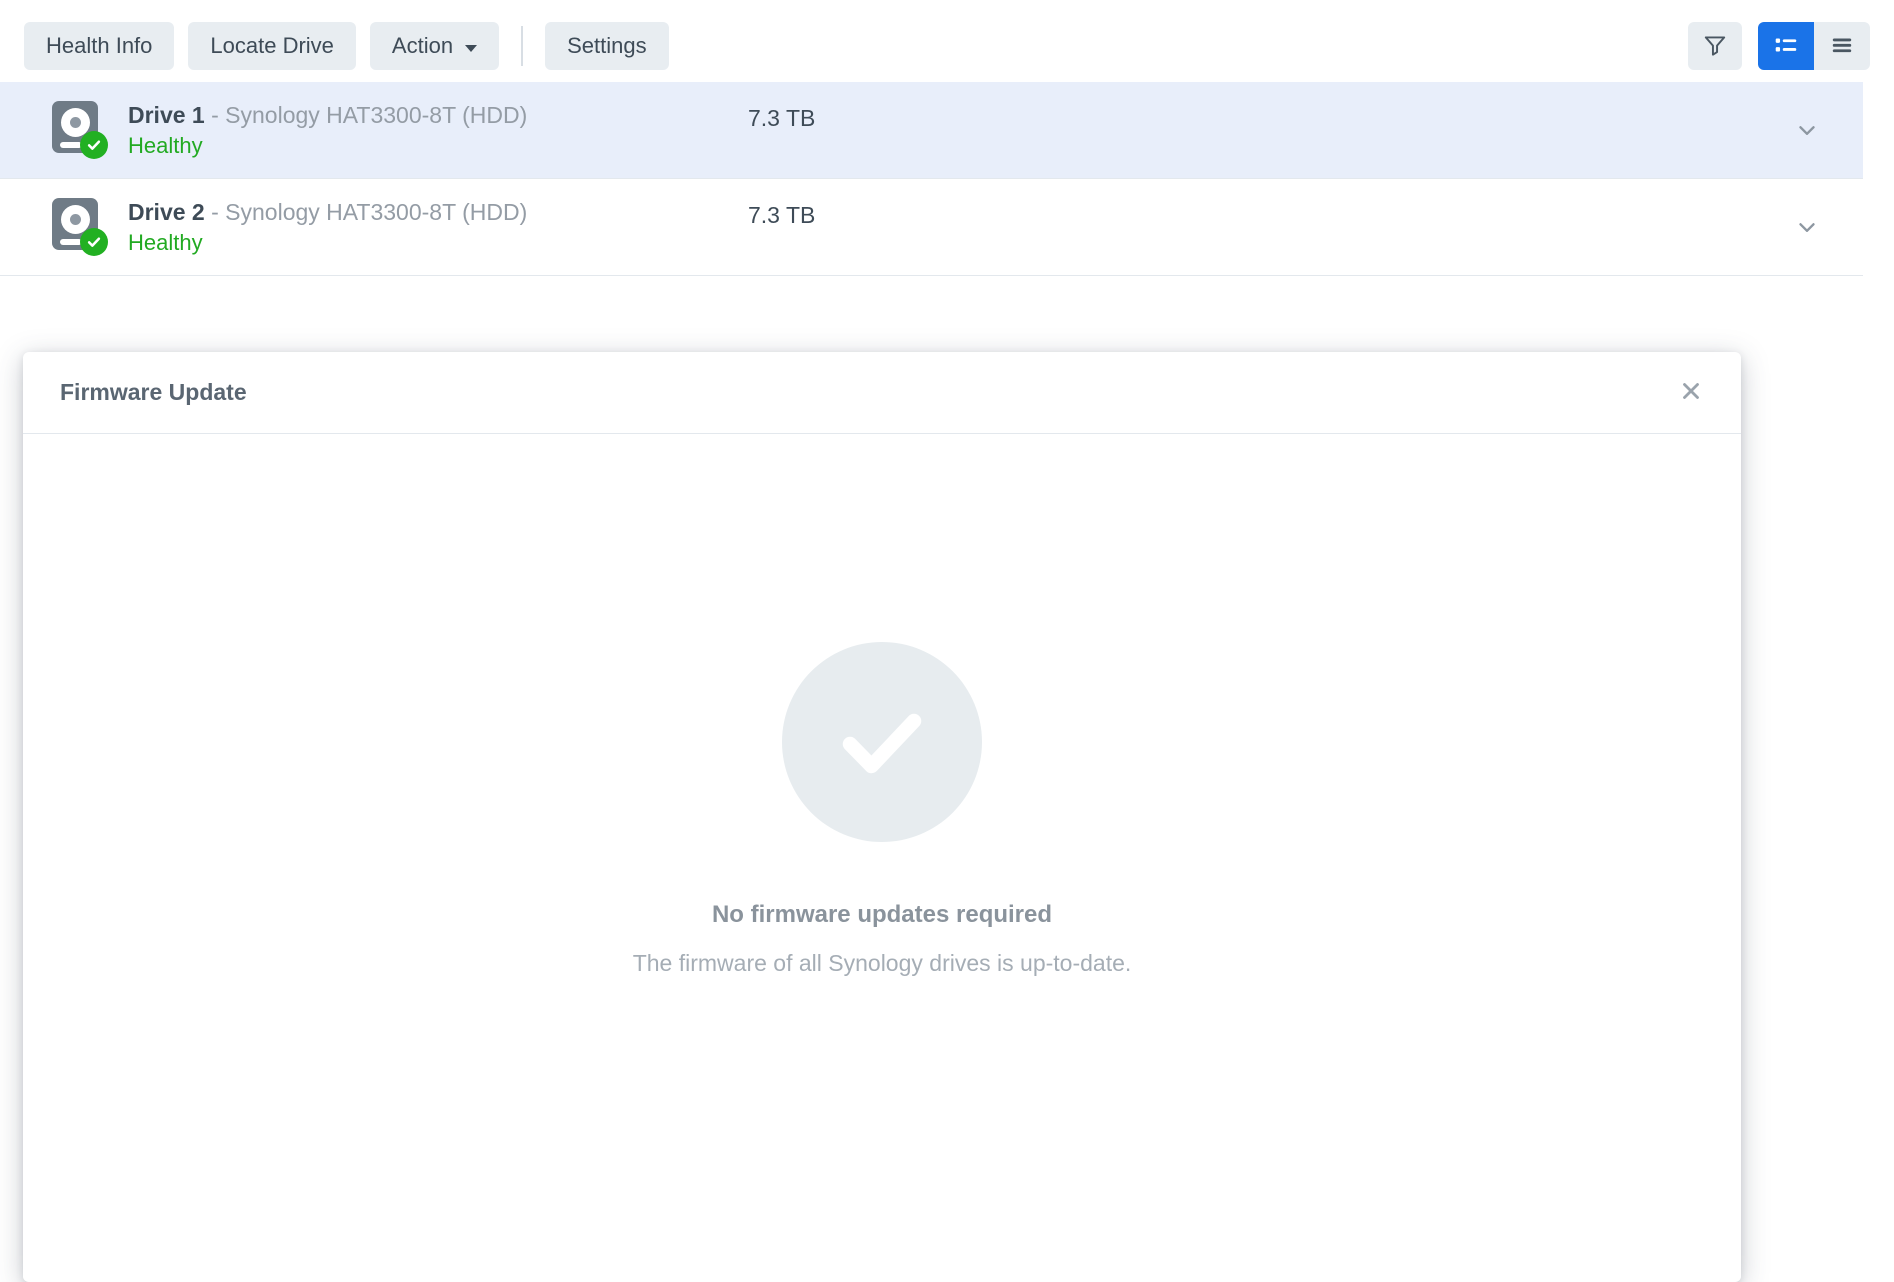  I want to click on toolbar-separator, so click(522, 46).